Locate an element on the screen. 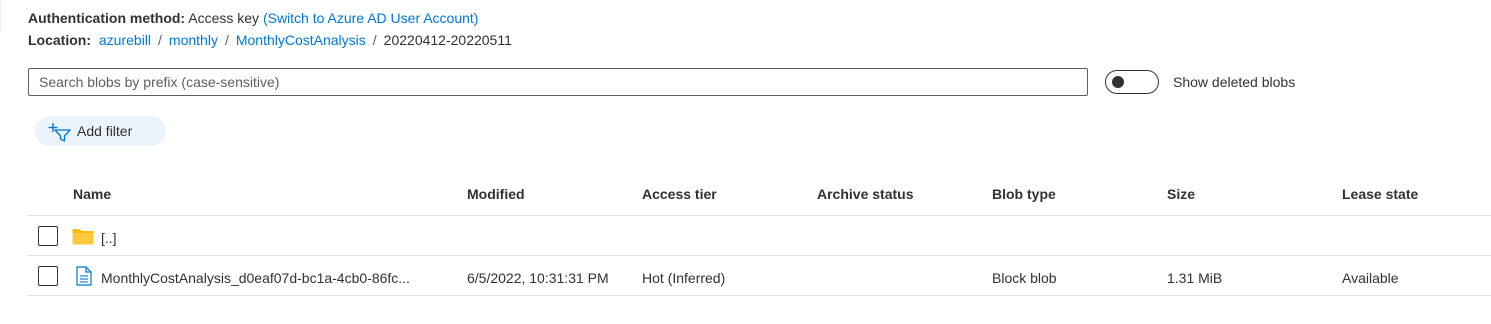  add-filter-label: Add filter is located at coordinates (105, 131).